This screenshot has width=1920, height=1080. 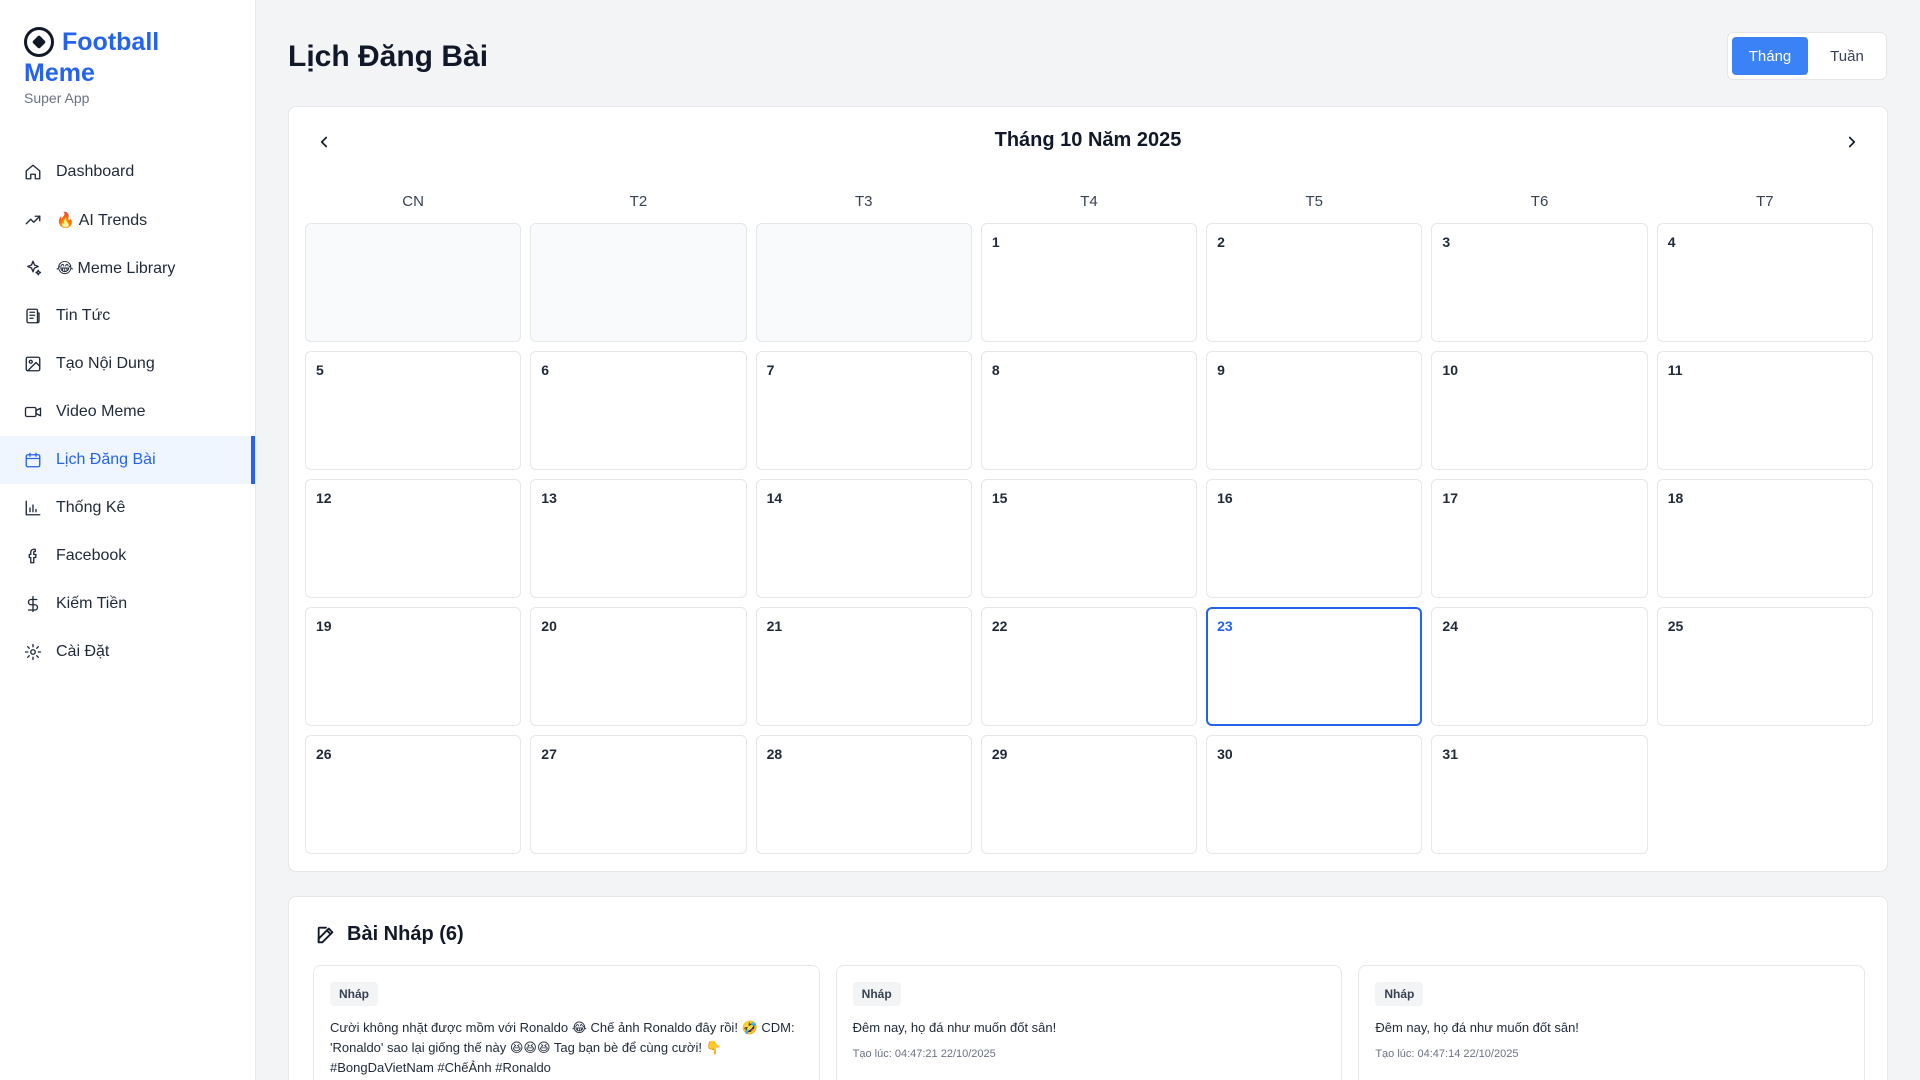 What do you see at coordinates (995, 242) in the screenshot?
I see `calendar-day-number: 1` at bounding box center [995, 242].